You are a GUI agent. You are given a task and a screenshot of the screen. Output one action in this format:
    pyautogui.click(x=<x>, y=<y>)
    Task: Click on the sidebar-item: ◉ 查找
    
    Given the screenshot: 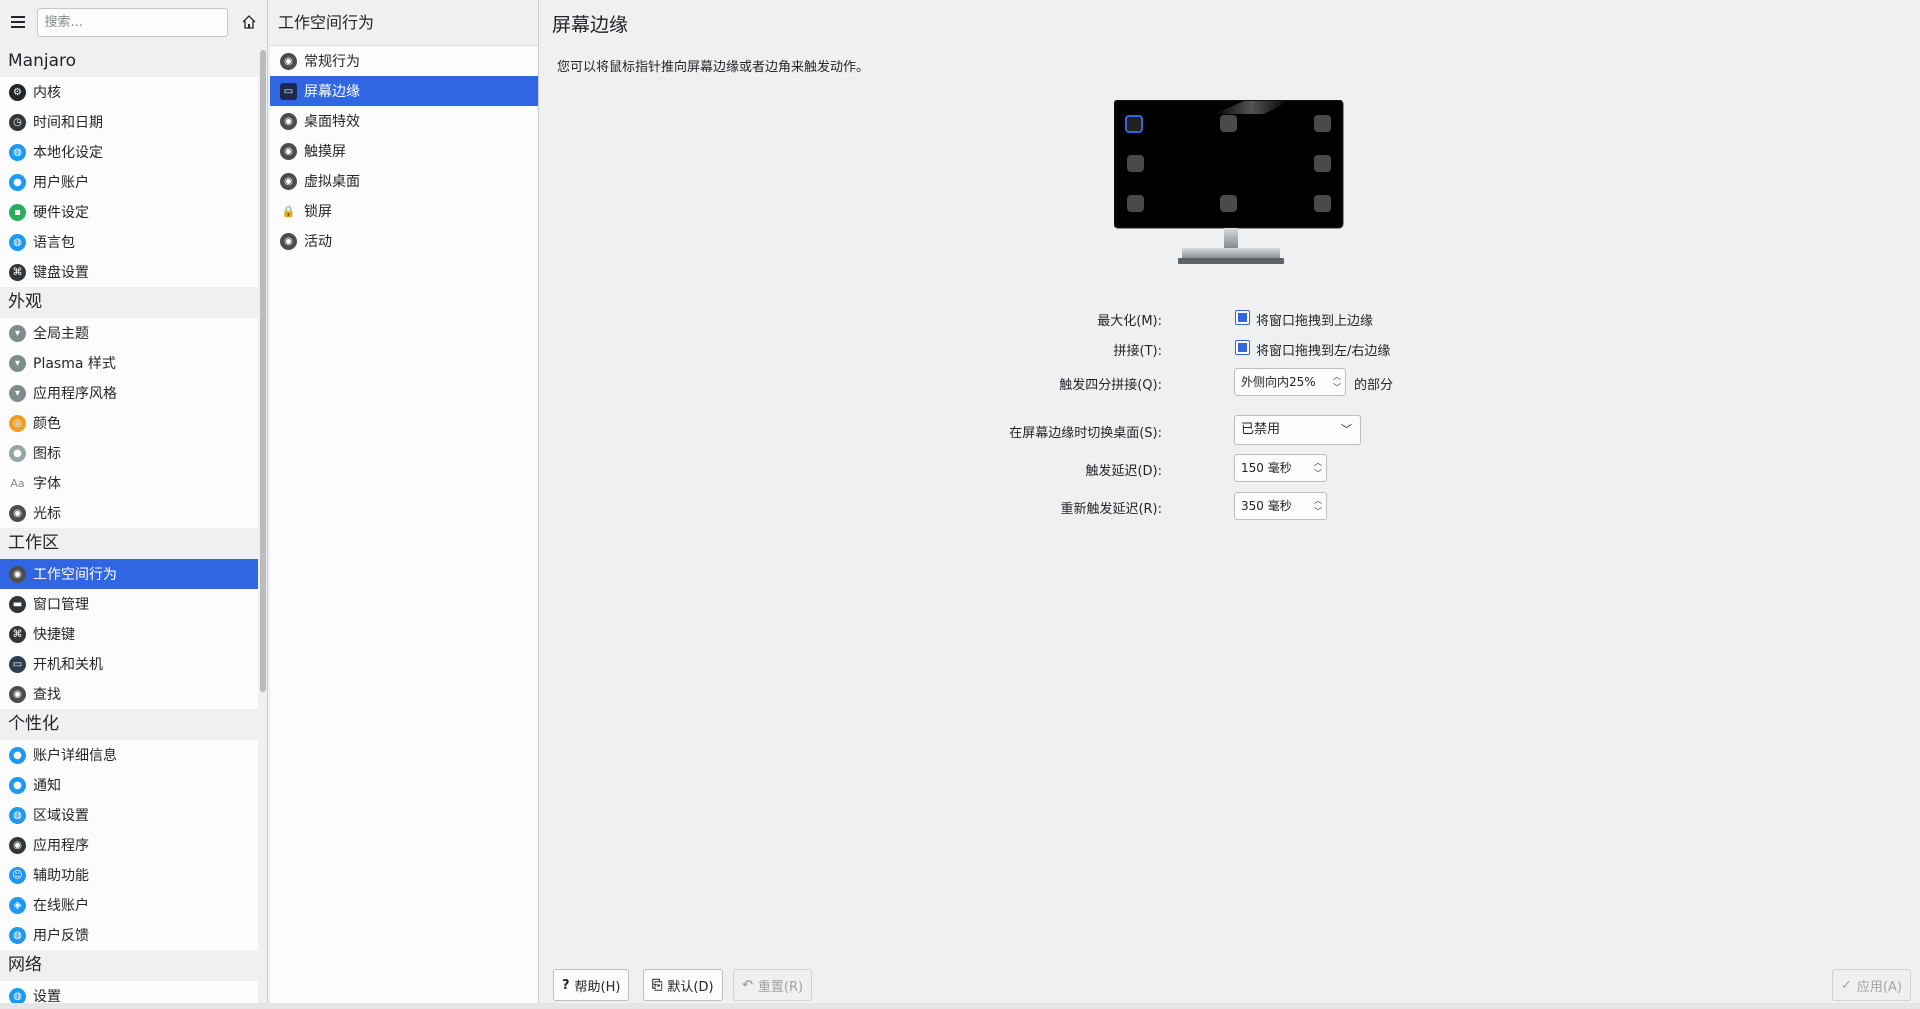 What is the action you would take?
    pyautogui.click(x=129, y=694)
    